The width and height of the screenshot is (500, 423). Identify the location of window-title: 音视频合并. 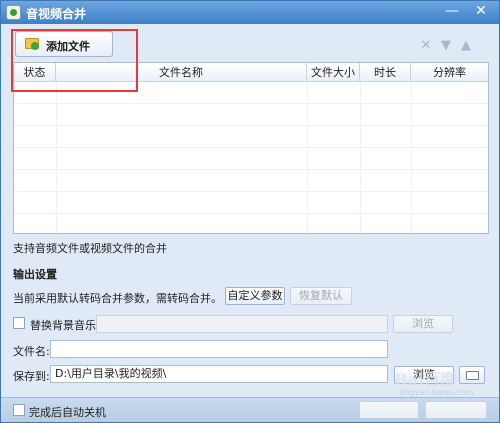
(56, 14).